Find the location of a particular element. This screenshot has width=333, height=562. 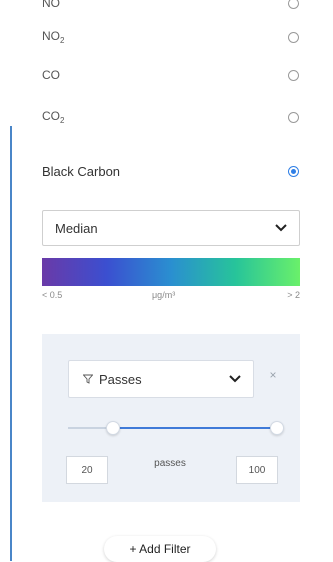

pollutant-row-no2: NO2 is located at coordinates (177, 37).